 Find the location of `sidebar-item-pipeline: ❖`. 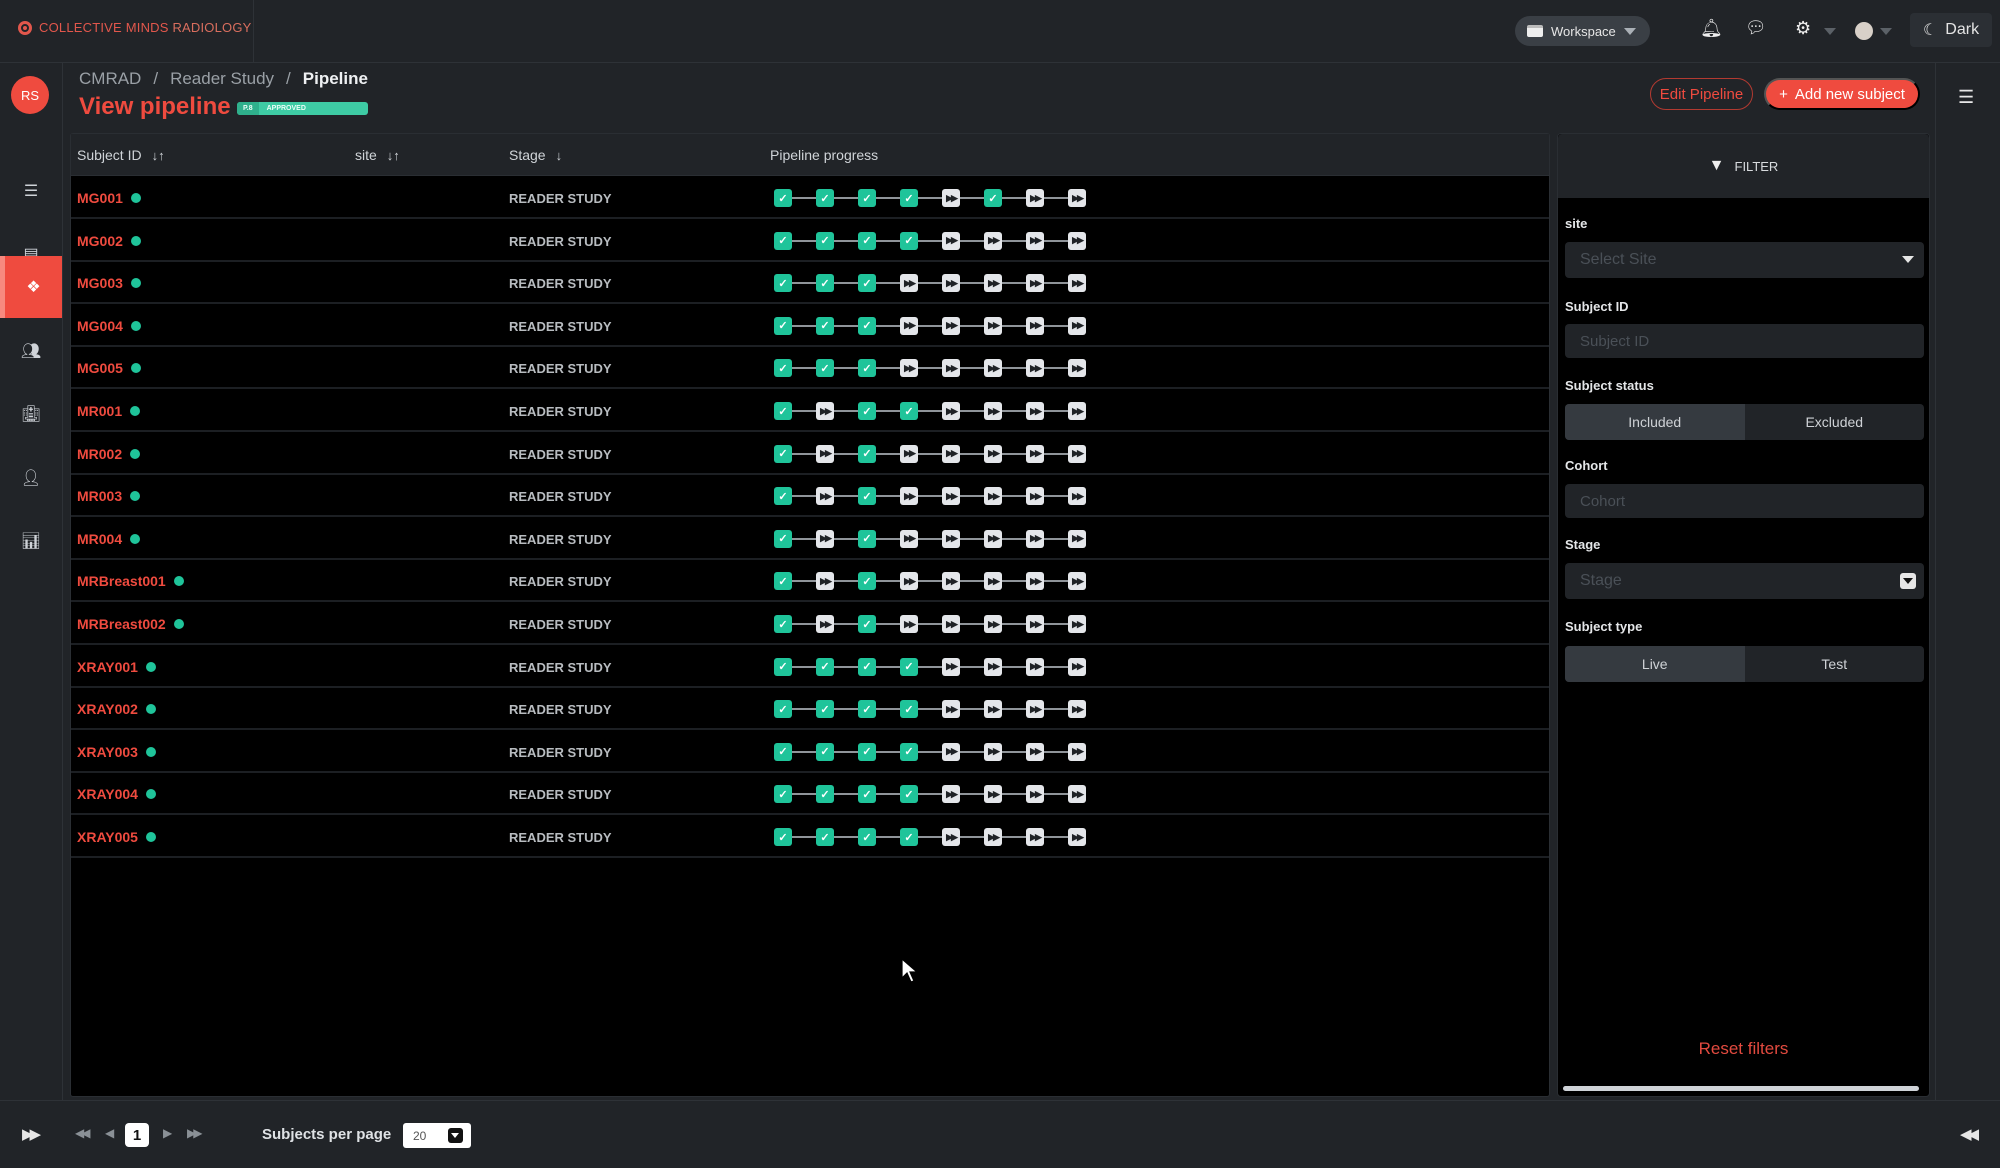

sidebar-item-pipeline: ❖ is located at coordinates (31, 287).